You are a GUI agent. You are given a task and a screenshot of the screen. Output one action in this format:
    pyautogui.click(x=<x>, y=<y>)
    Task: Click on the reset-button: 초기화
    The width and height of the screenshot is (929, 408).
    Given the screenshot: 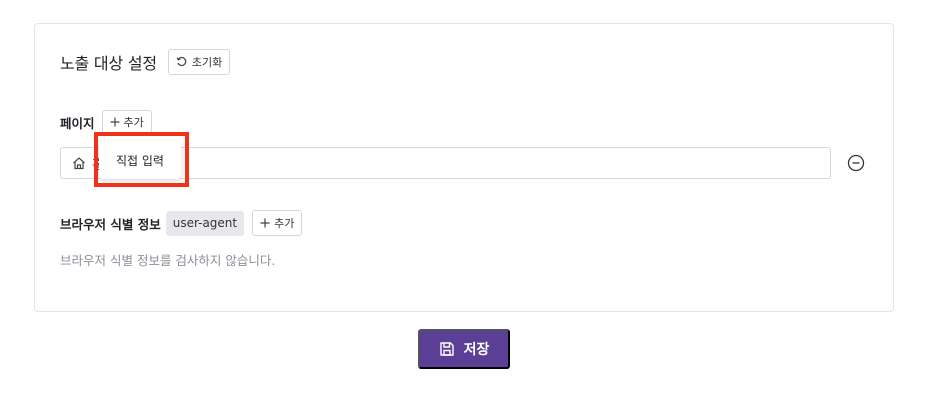 What is the action you would take?
    pyautogui.click(x=199, y=62)
    